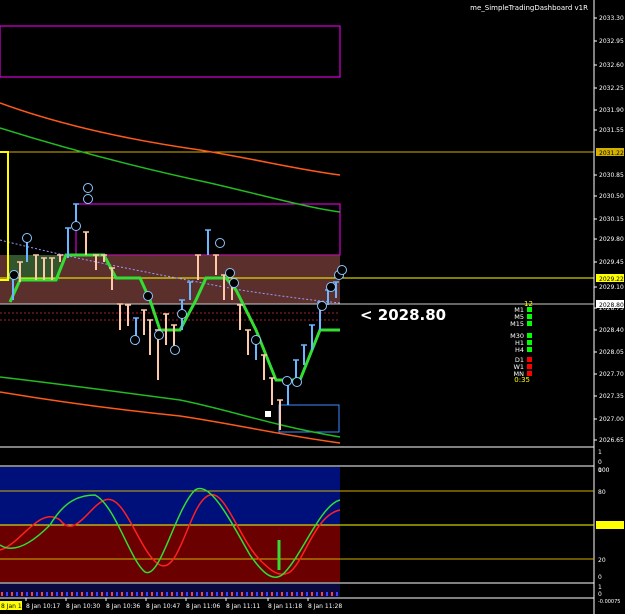 The image size is (625, 614). Describe the element at coordinates (600, 577) in the screenshot. I see `osc-axis-label: 0` at that location.